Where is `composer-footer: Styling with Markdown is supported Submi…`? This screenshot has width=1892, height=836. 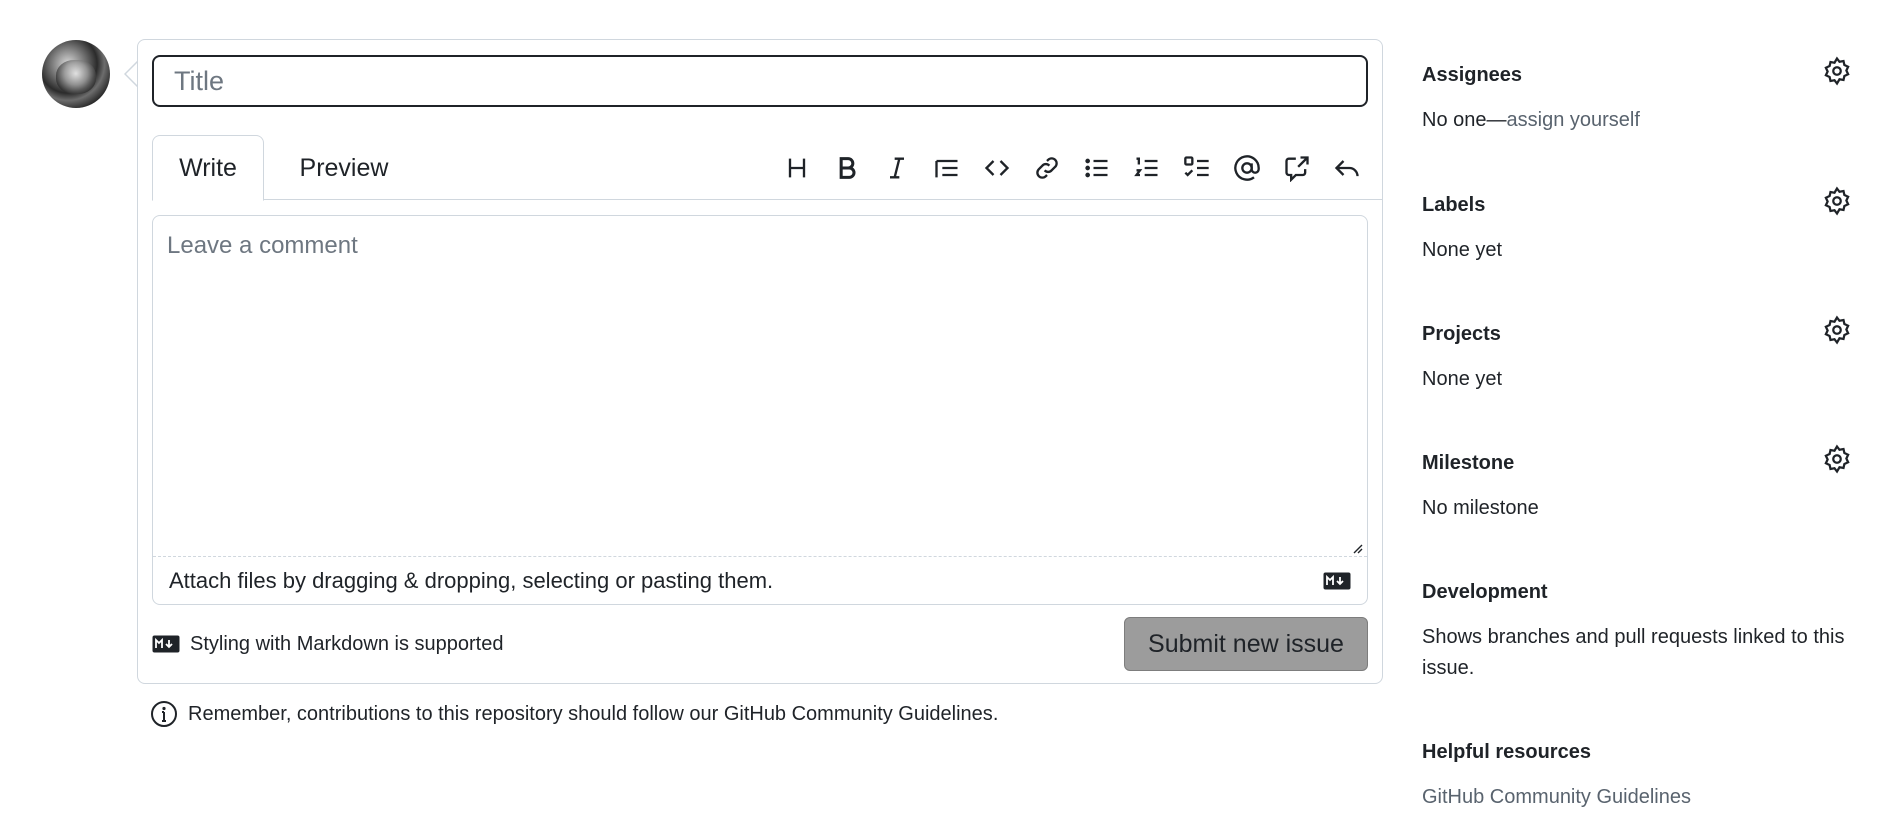 composer-footer: Styling with Markdown is supported Submi… is located at coordinates (760, 644).